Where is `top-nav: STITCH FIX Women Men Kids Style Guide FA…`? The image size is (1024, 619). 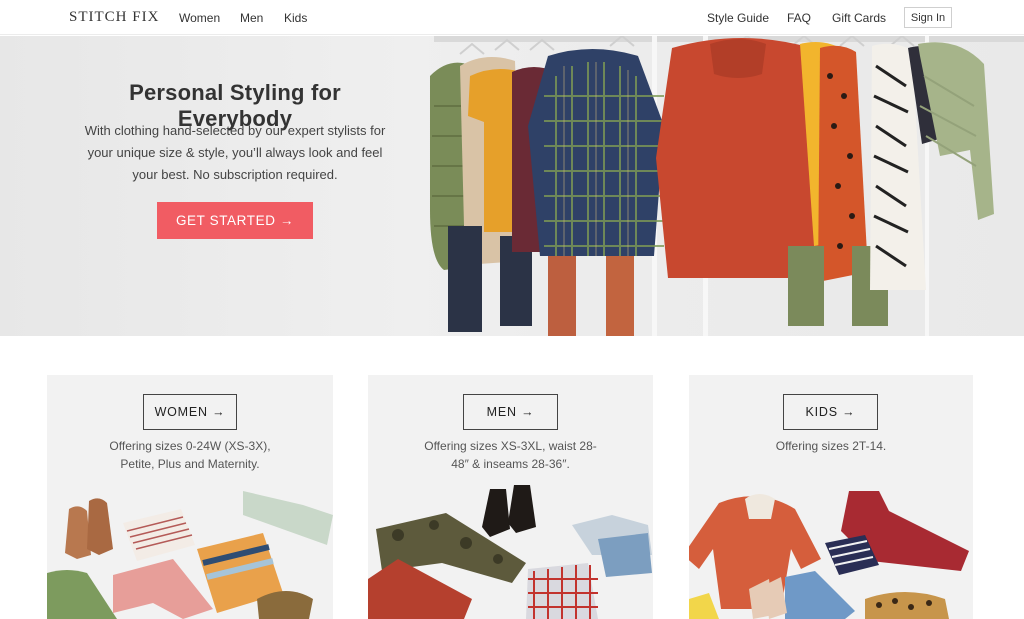 top-nav: STITCH FIX Women Men Kids Style Guide FA… is located at coordinates (512, 17).